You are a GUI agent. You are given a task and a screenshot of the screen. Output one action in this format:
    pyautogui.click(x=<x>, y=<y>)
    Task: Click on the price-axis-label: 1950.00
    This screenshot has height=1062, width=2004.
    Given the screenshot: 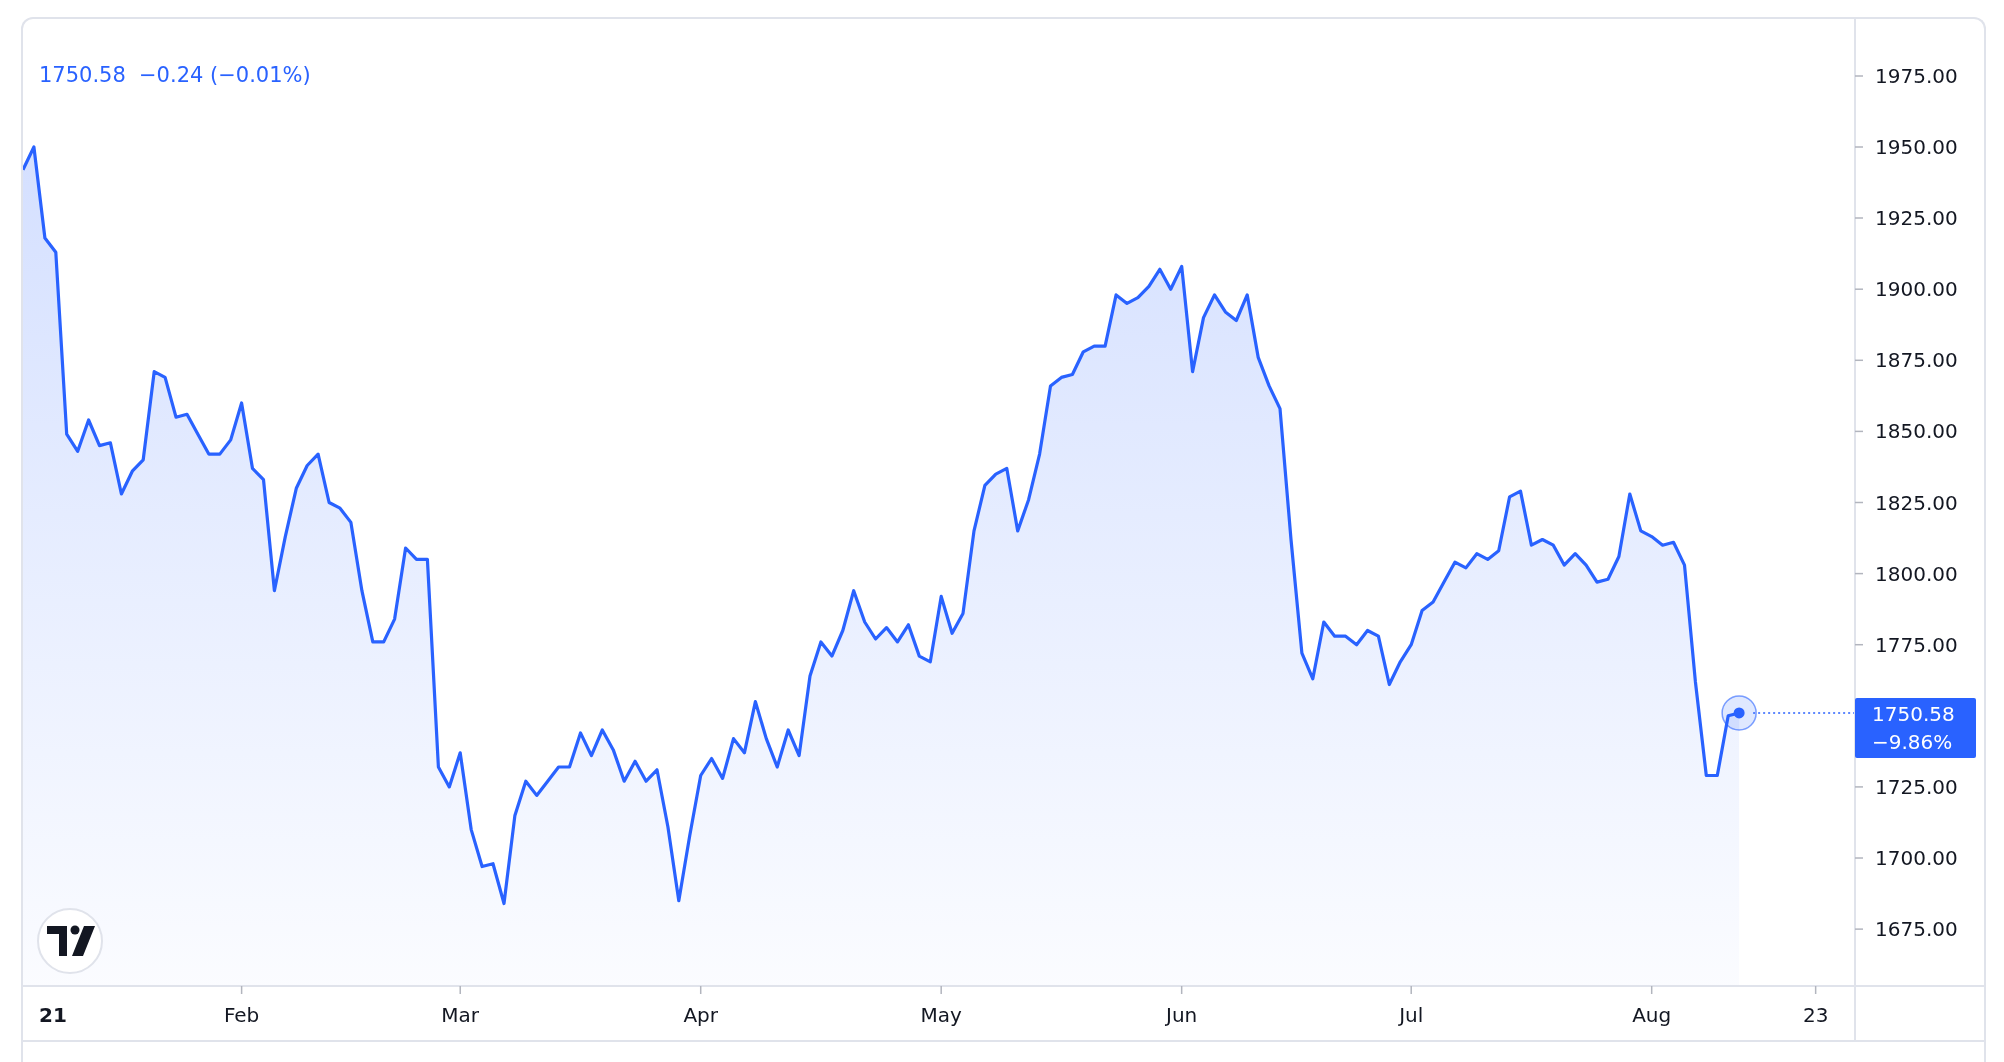 What is the action you would take?
    pyautogui.click(x=1916, y=147)
    